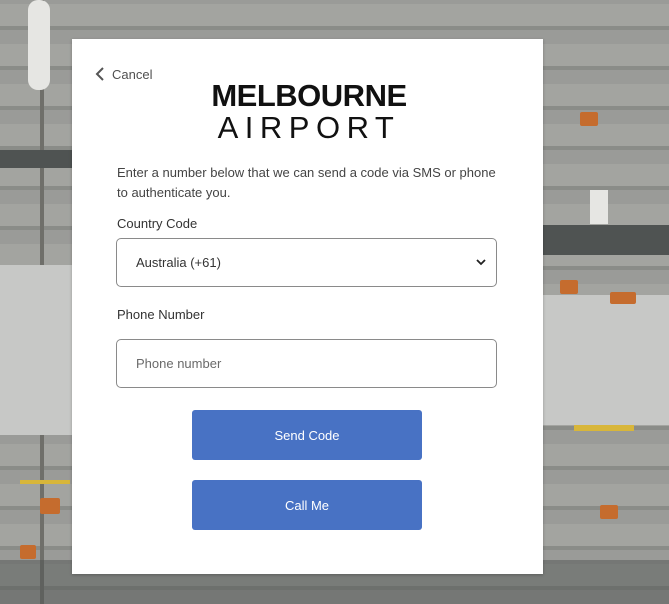 This screenshot has height=604, width=669. I want to click on country-code-select: Australia (+61), so click(306, 262).